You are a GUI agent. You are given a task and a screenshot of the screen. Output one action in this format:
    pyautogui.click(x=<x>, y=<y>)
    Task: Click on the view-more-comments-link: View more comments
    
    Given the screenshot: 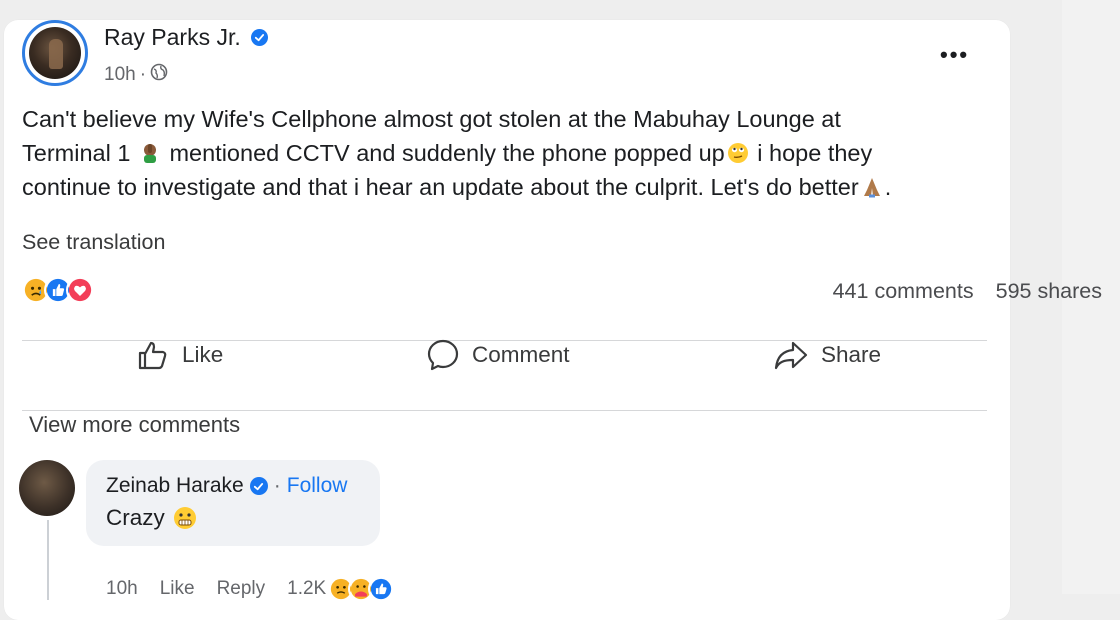 What is the action you would take?
    pyautogui.click(x=134, y=425)
    